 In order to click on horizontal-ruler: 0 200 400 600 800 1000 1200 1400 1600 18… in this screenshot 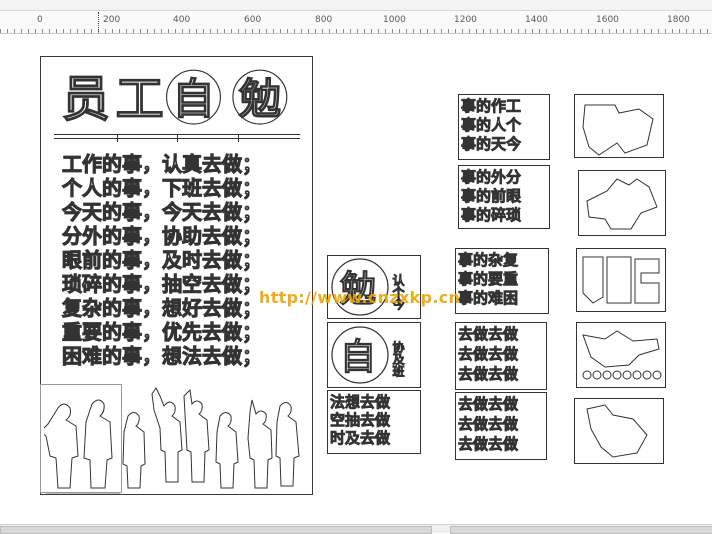, I will do `click(356, 22)`.